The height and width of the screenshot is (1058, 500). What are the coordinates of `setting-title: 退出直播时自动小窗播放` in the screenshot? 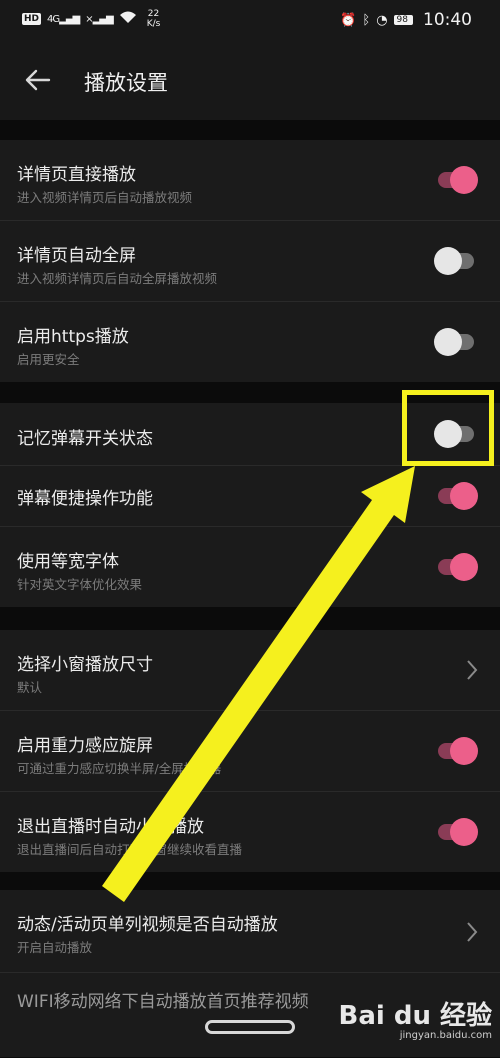 It's located at (110, 827).